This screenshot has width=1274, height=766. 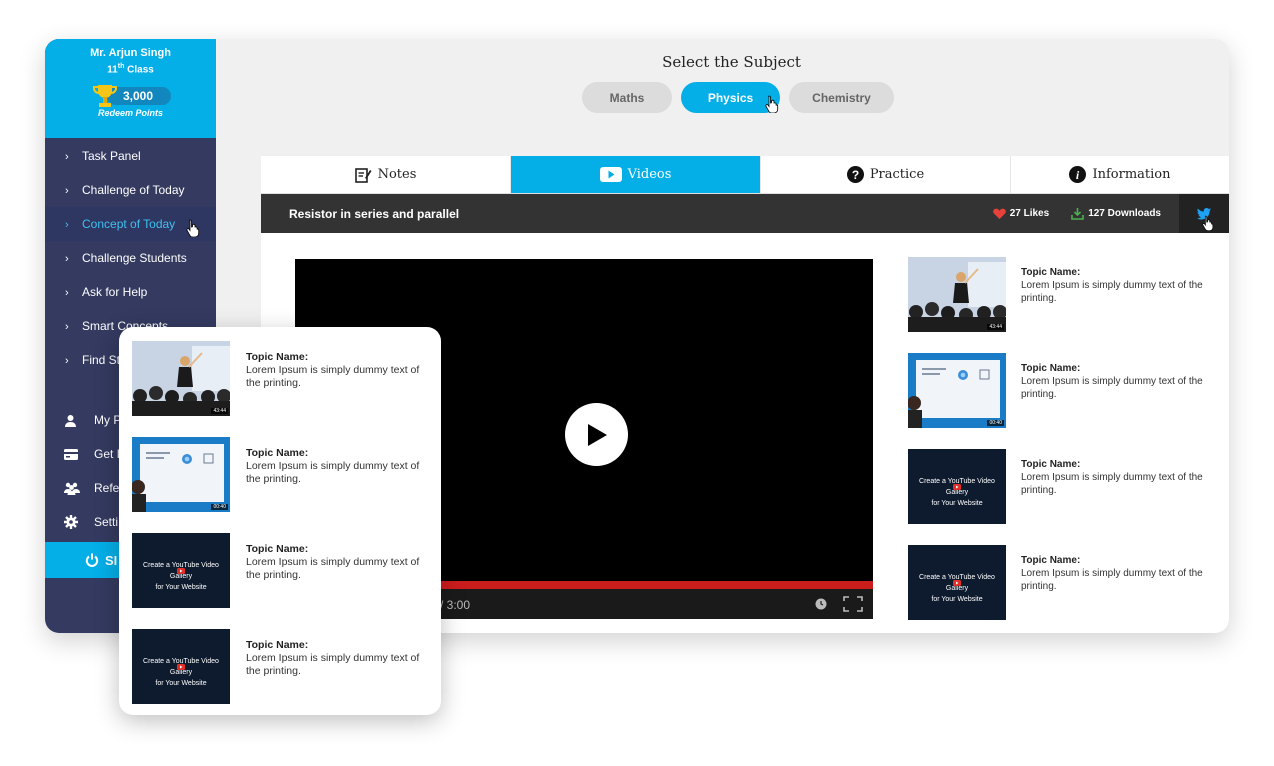 I want to click on video-time: / 3:00, so click(x=455, y=605).